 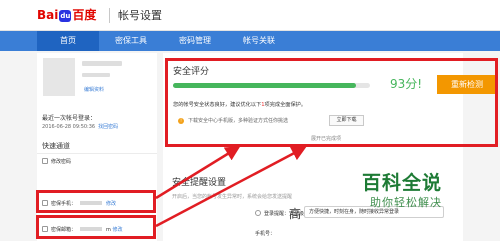 I want to click on annotation-arrows, so click(x=231, y=187).